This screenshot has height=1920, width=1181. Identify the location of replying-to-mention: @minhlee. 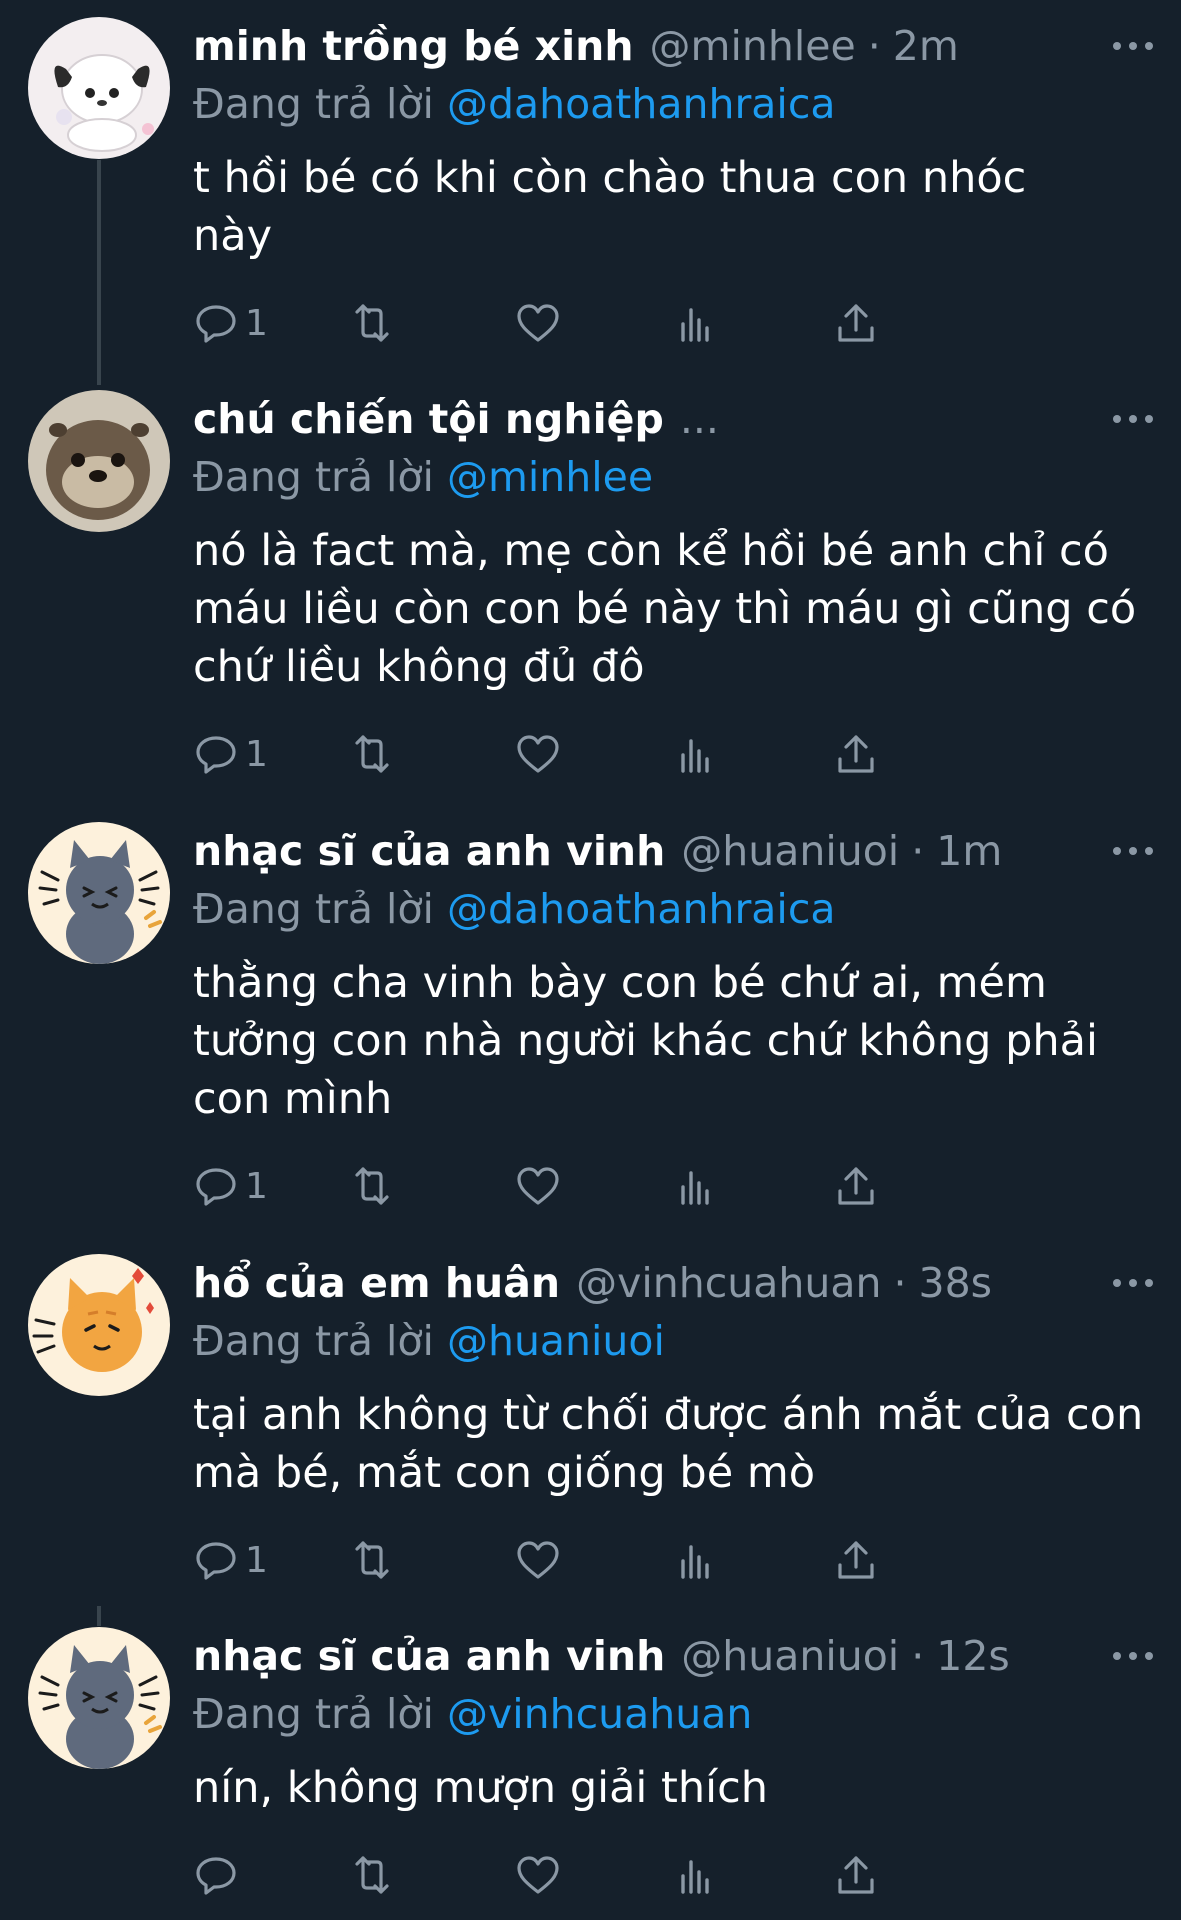
(550, 477).